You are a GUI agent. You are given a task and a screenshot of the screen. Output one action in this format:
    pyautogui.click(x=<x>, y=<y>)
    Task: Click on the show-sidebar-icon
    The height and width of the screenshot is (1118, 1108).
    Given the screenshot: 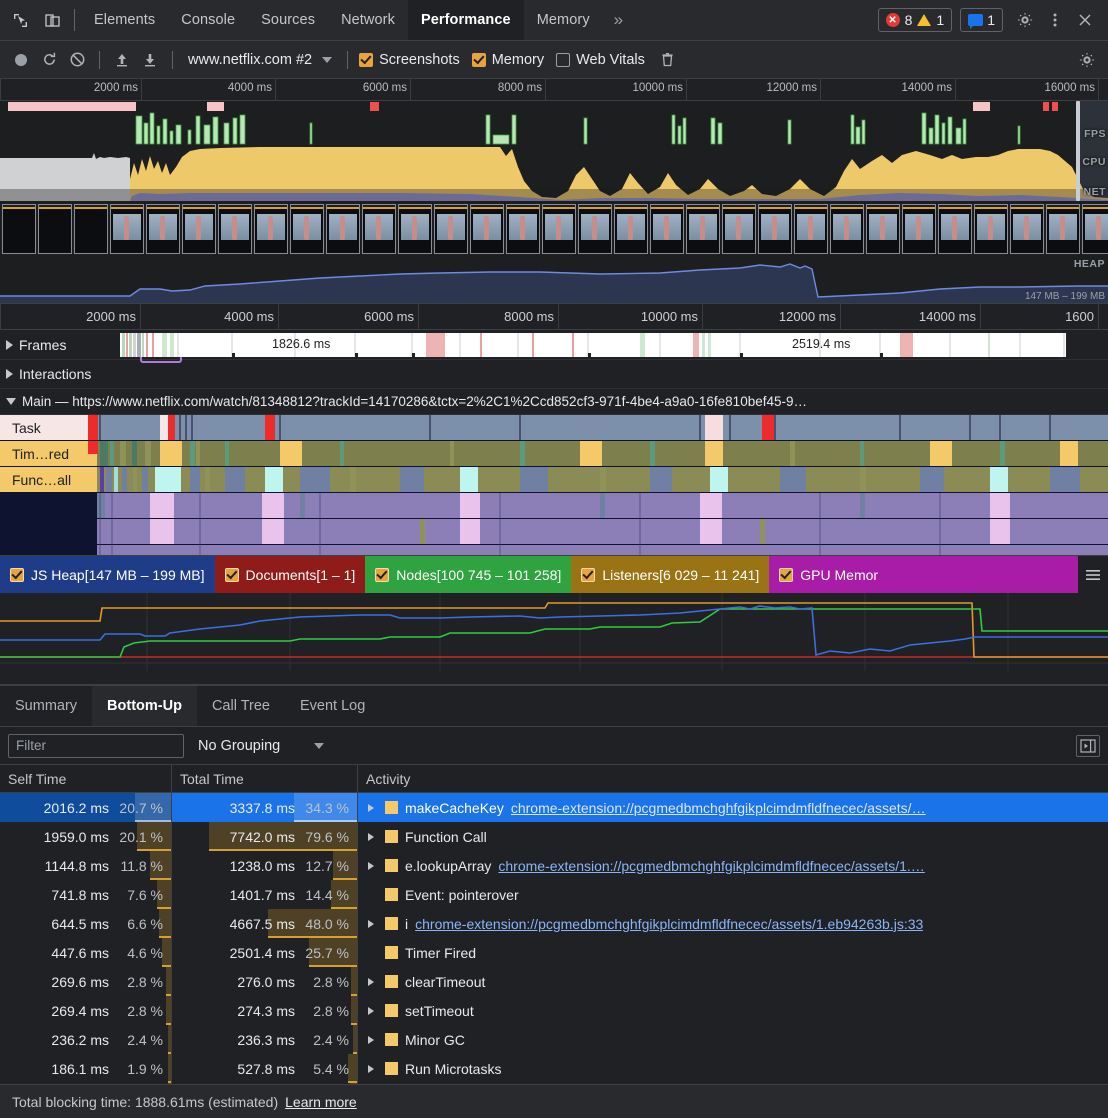 What is the action you would take?
    pyautogui.click(x=1088, y=745)
    